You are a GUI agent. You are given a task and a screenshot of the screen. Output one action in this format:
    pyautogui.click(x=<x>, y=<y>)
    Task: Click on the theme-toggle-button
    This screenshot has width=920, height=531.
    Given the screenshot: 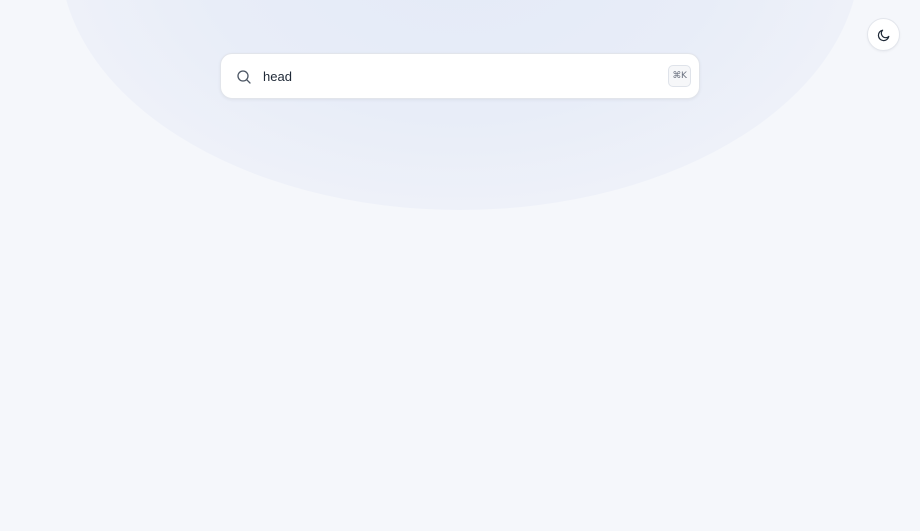 What is the action you would take?
    pyautogui.click(x=883, y=34)
    